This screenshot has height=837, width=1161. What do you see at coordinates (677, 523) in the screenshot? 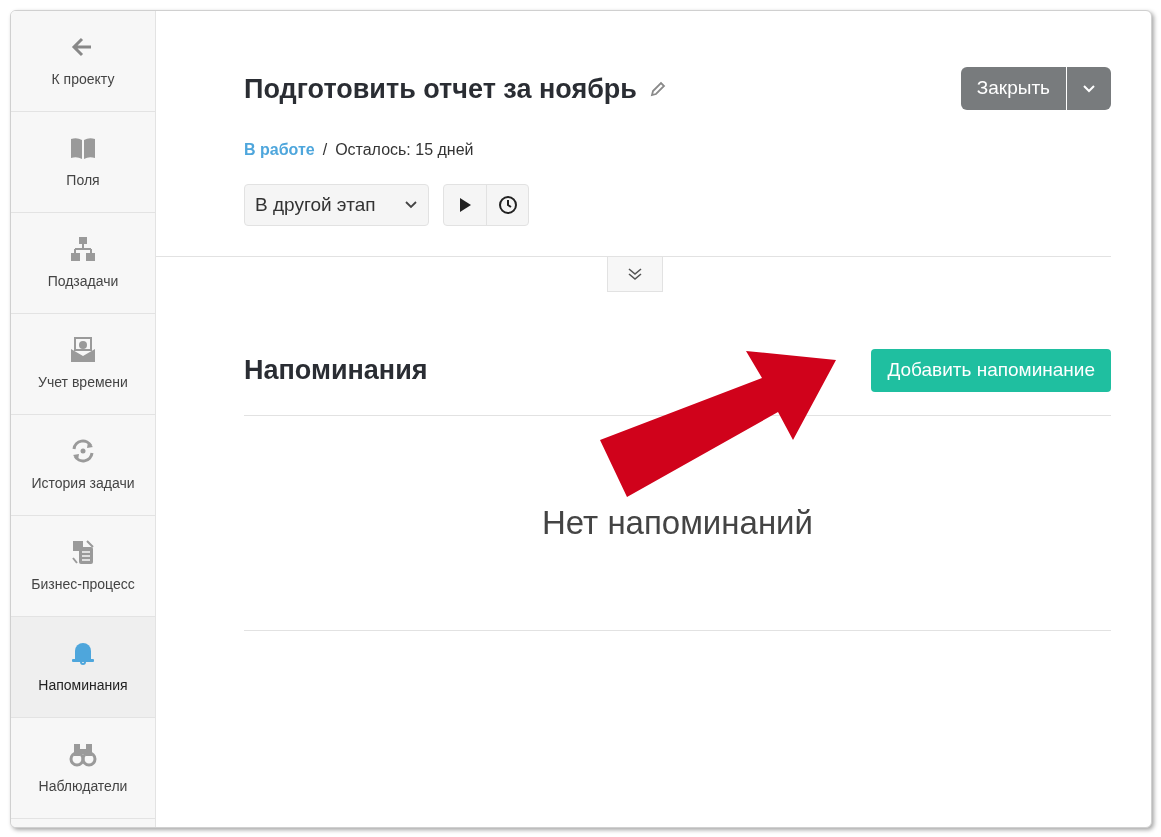
I see `empty-message: Нет напоминаний` at bounding box center [677, 523].